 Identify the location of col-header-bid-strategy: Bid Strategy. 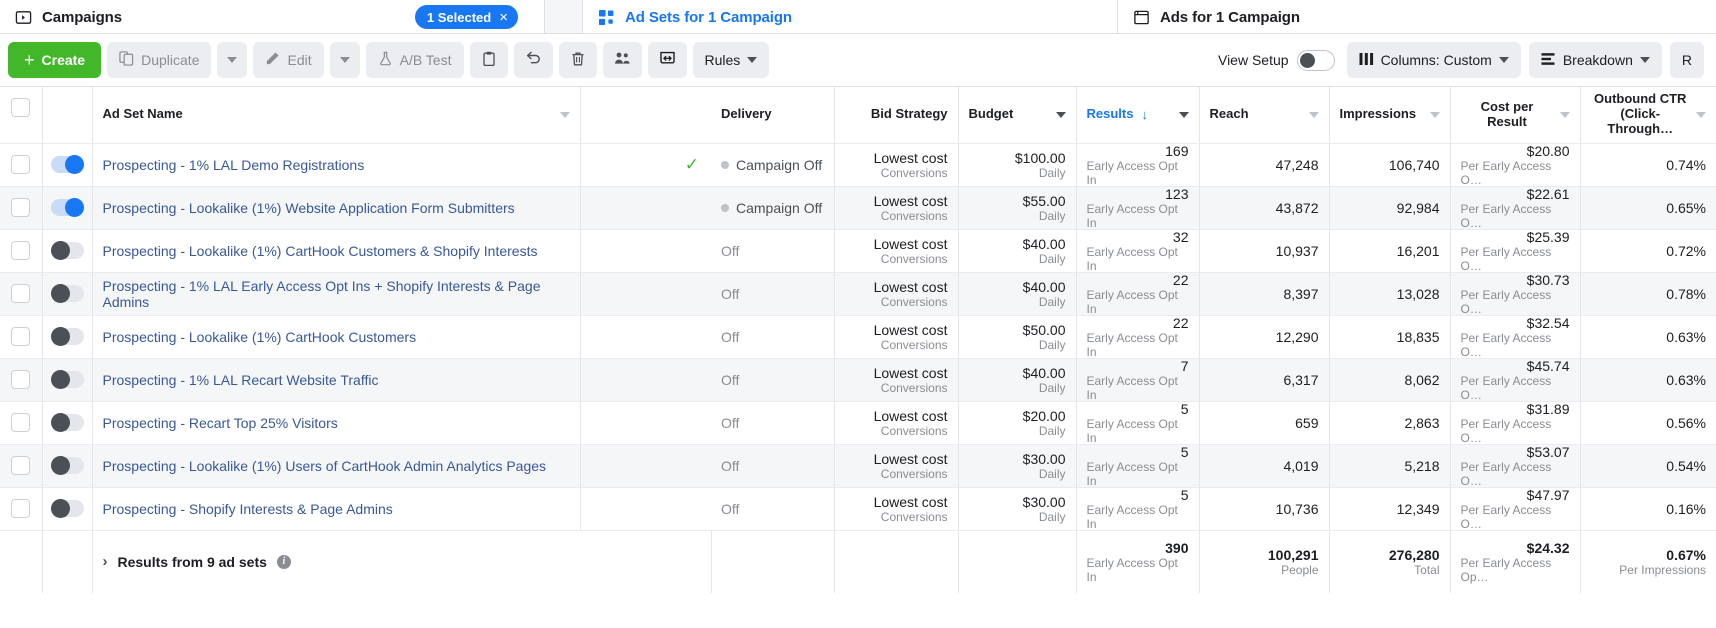
(896, 115).